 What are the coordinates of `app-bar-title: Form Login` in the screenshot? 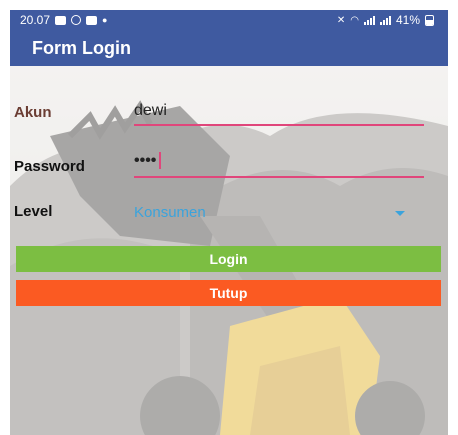 It's located at (81, 47).